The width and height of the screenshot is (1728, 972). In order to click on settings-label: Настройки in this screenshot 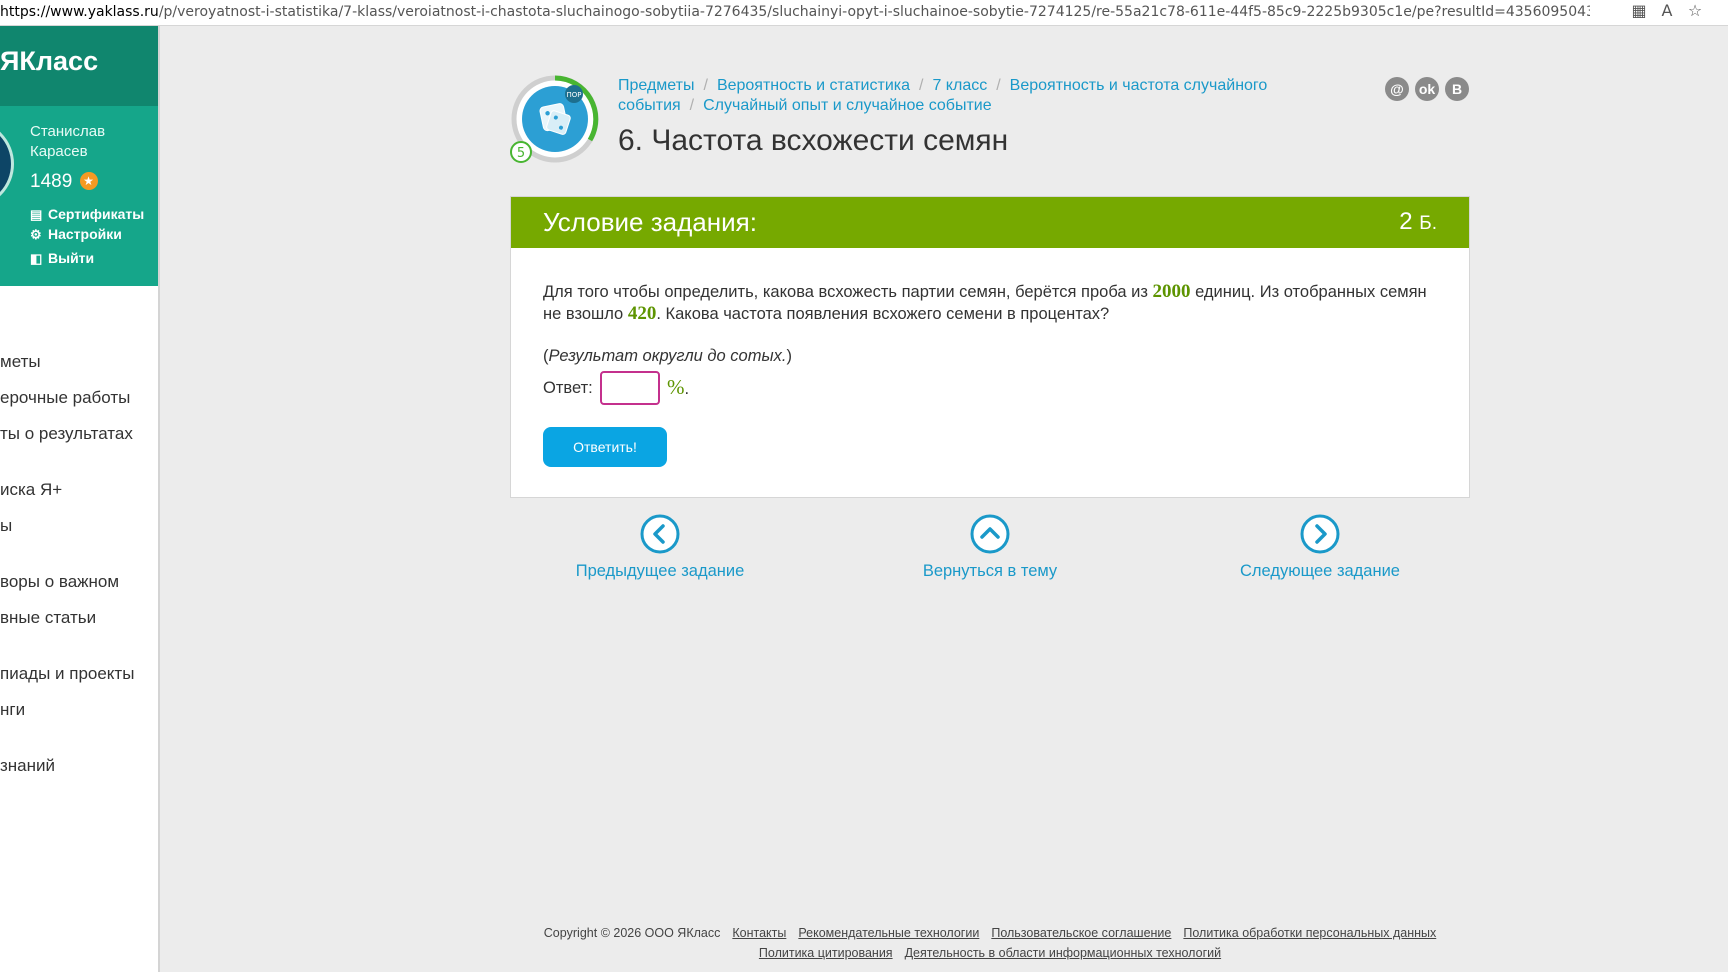, I will do `click(85, 234)`.